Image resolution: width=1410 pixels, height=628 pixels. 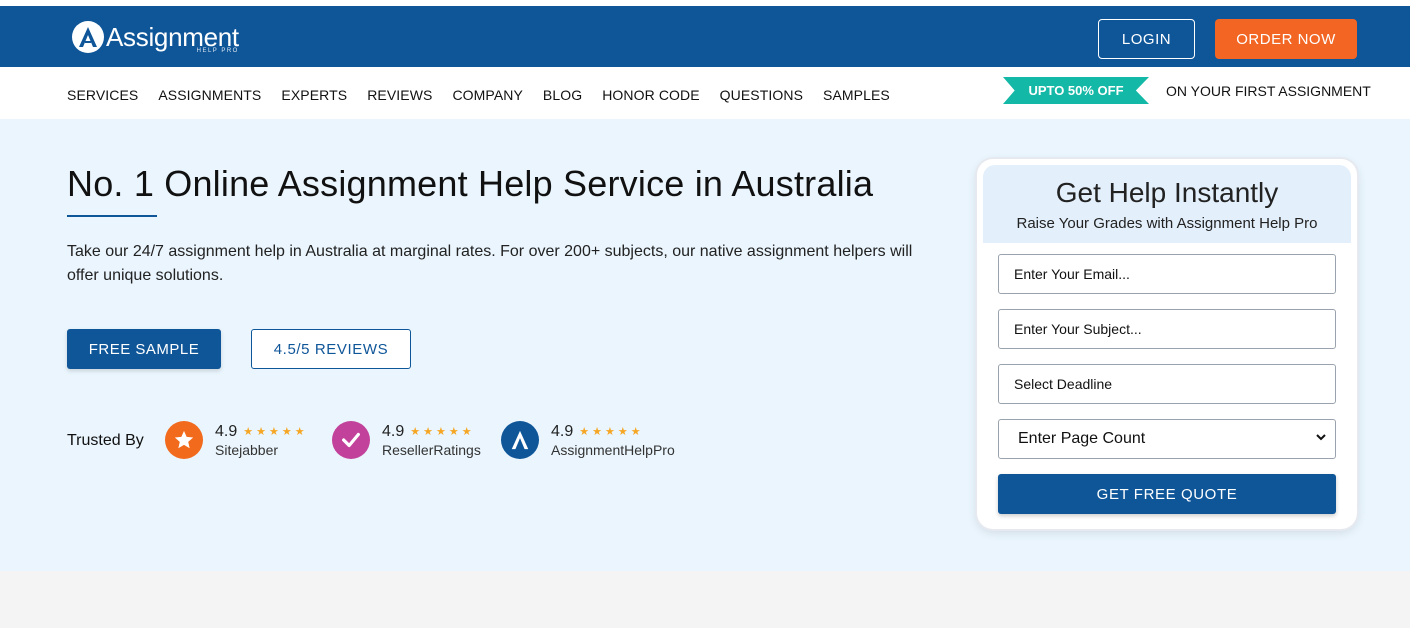 What do you see at coordinates (247, 449) in the screenshot?
I see `trust-source-name: Sitejabber` at bounding box center [247, 449].